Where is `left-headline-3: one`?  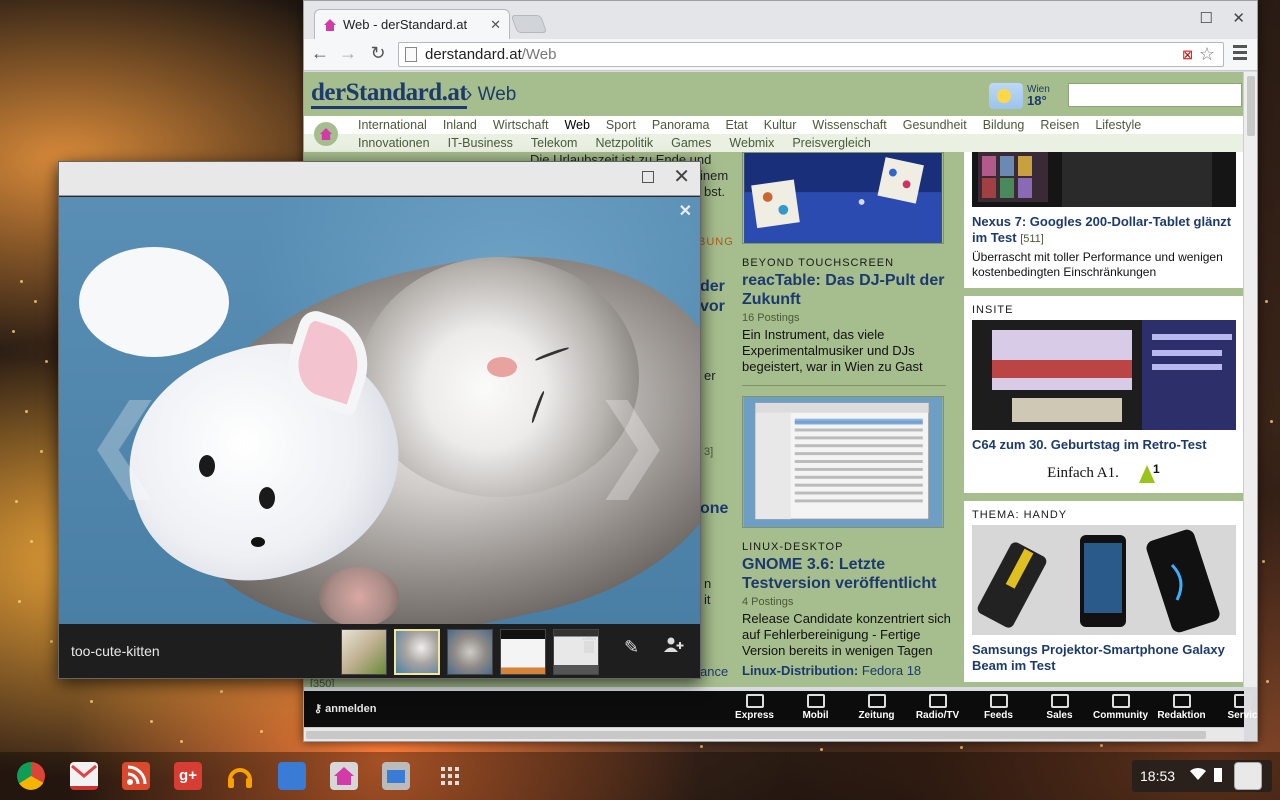 left-headline-3: one is located at coordinates (714, 509).